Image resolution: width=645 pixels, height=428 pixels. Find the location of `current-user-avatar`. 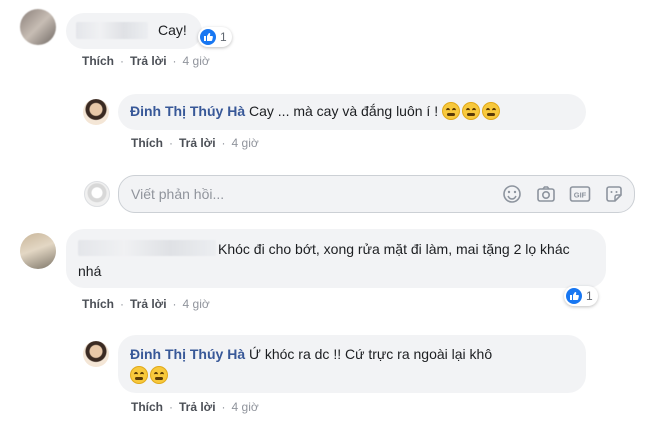

current-user-avatar is located at coordinates (97, 194).